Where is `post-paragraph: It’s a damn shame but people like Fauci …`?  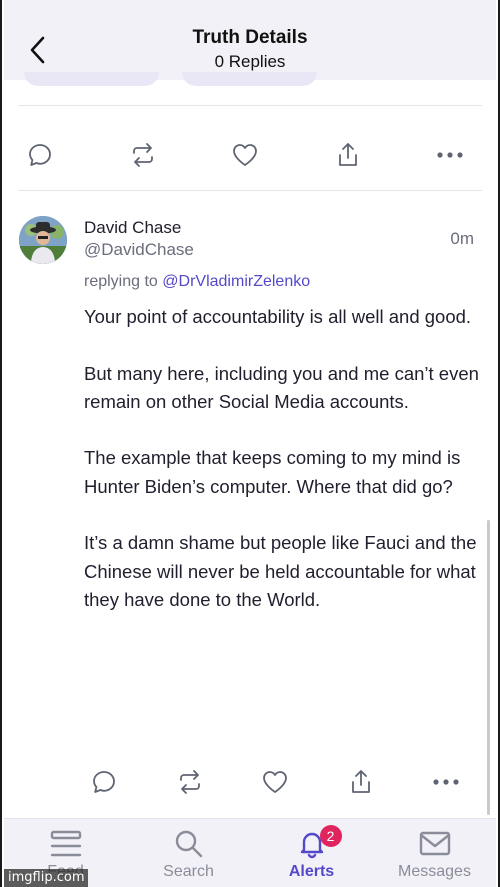
post-paragraph: It’s a damn shame but people like Fauci … is located at coordinates (280, 571).